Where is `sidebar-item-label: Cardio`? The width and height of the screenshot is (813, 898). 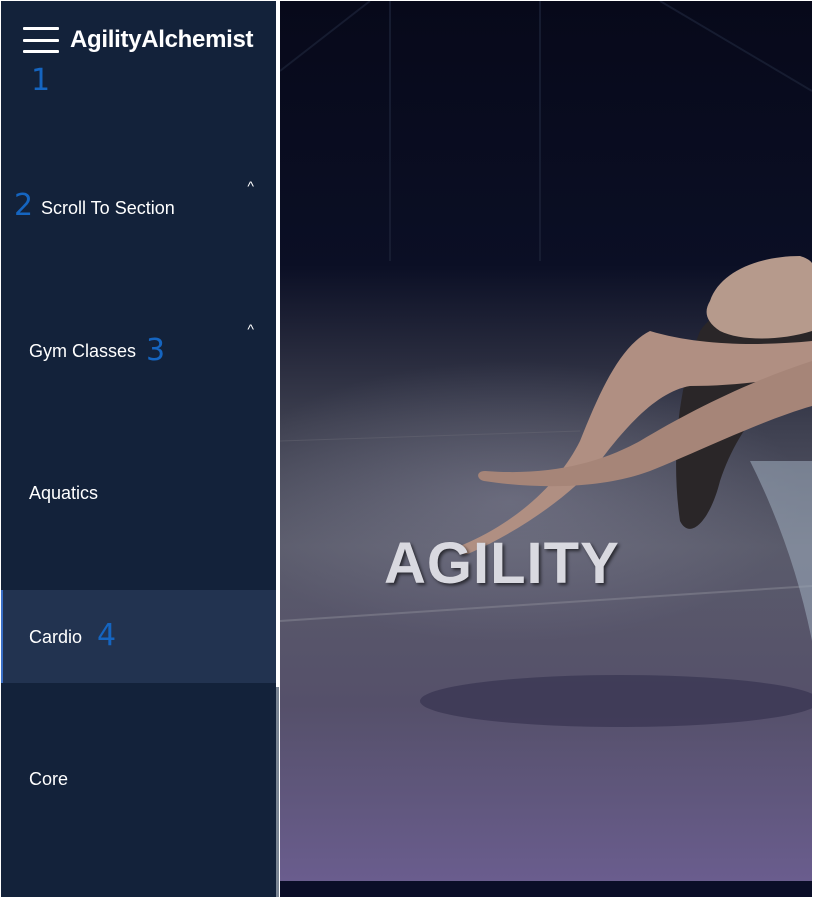
sidebar-item-label: Cardio is located at coordinates (56, 637).